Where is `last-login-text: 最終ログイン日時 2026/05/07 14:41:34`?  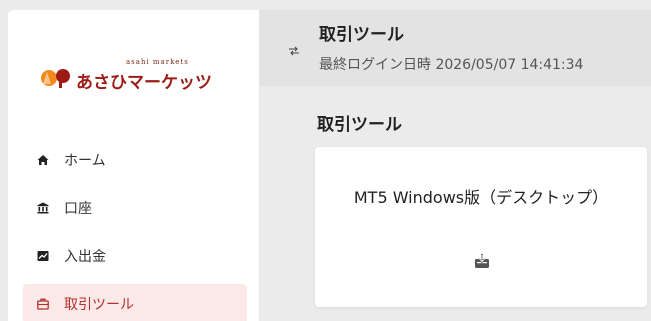 last-login-text: 最終ログイン日時 2026/05/07 14:41:34 is located at coordinates (451, 65).